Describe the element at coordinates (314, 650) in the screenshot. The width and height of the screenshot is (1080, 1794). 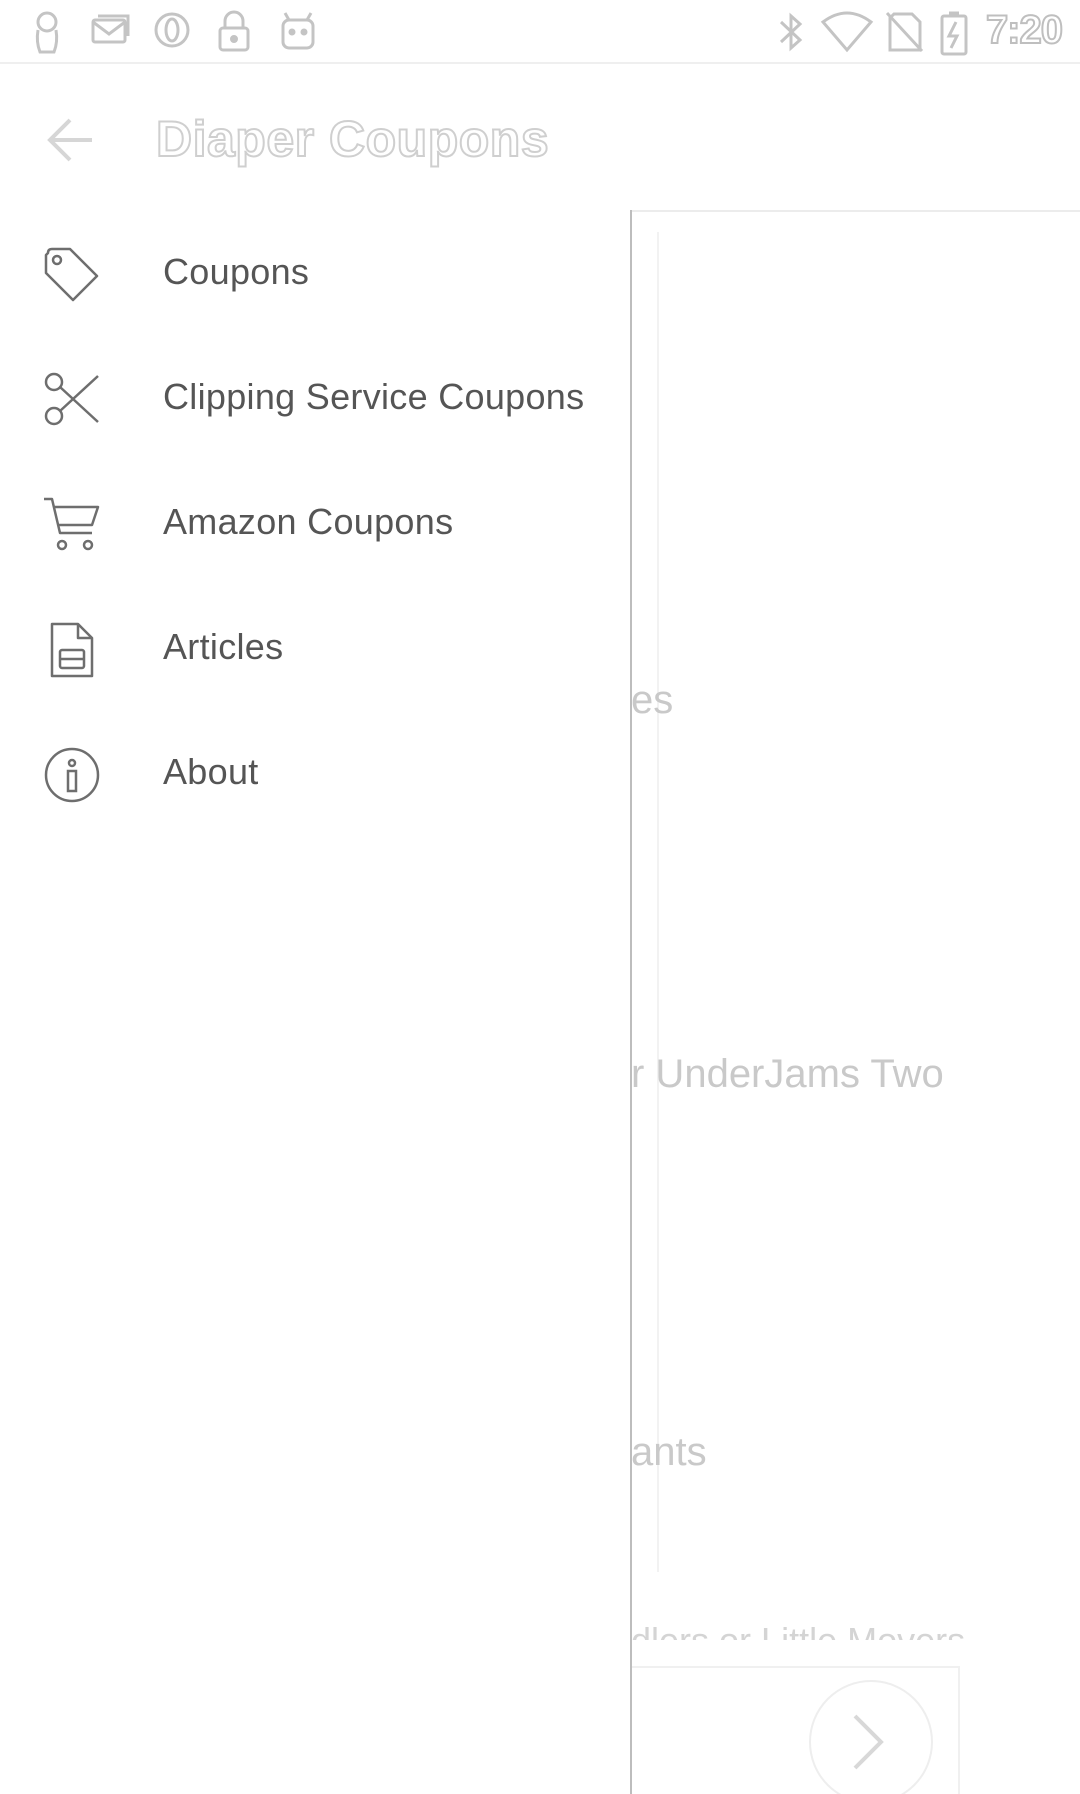
I see `drawer-item-articles: Articles` at that location.